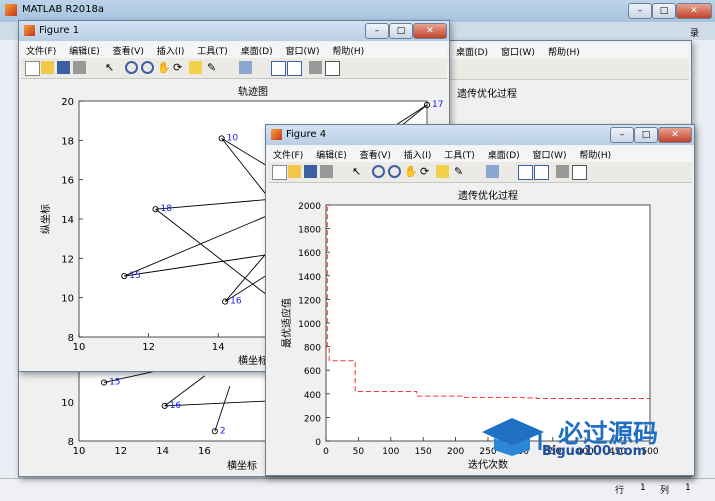  What do you see at coordinates (233, 138) in the screenshot?
I see `node-label: 10` at bounding box center [233, 138].